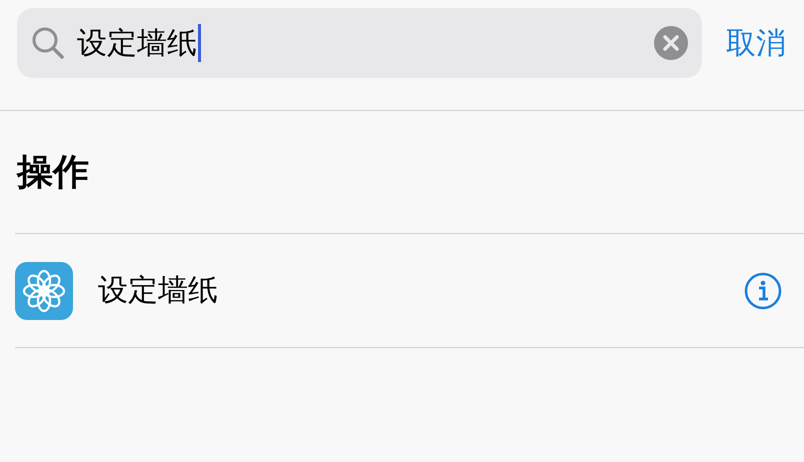  Describe the element at coordinates (421, 290) in the screenshot. I see `action-label: 设定墙纸` at that location.